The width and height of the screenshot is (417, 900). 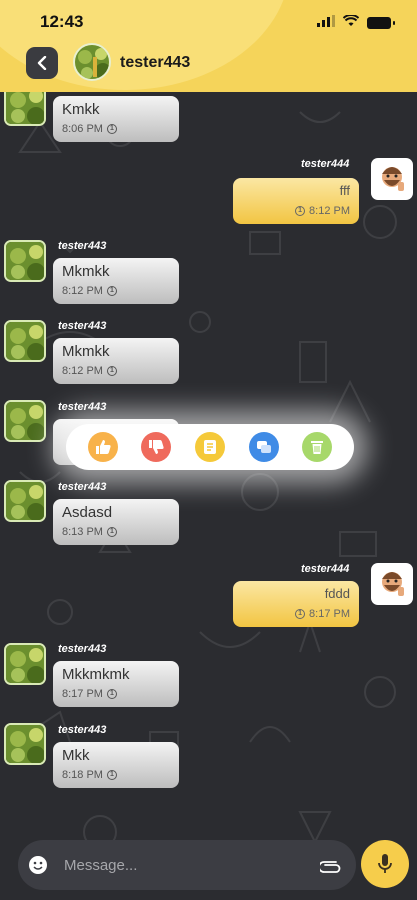 I want to click on dislike-button, so click(x=156, y=447).